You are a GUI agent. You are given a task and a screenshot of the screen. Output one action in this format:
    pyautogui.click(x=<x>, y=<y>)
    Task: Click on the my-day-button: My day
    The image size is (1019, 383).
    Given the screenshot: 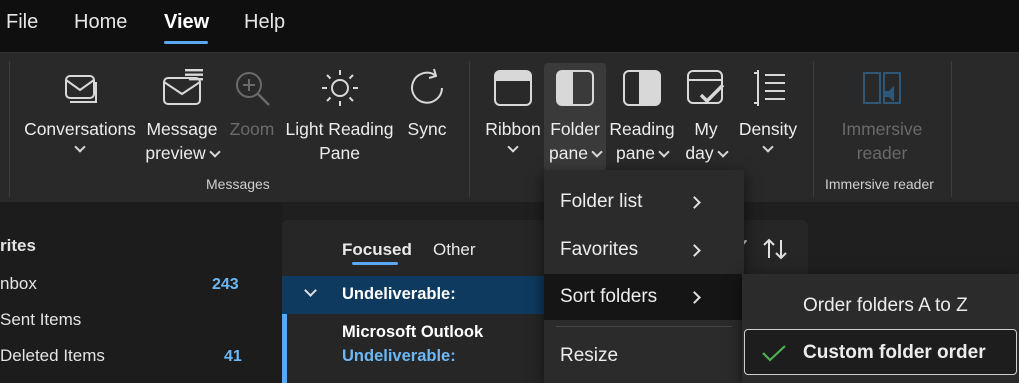 What is the action you would take?
    pyautogui.click(x=706, y=115)
    